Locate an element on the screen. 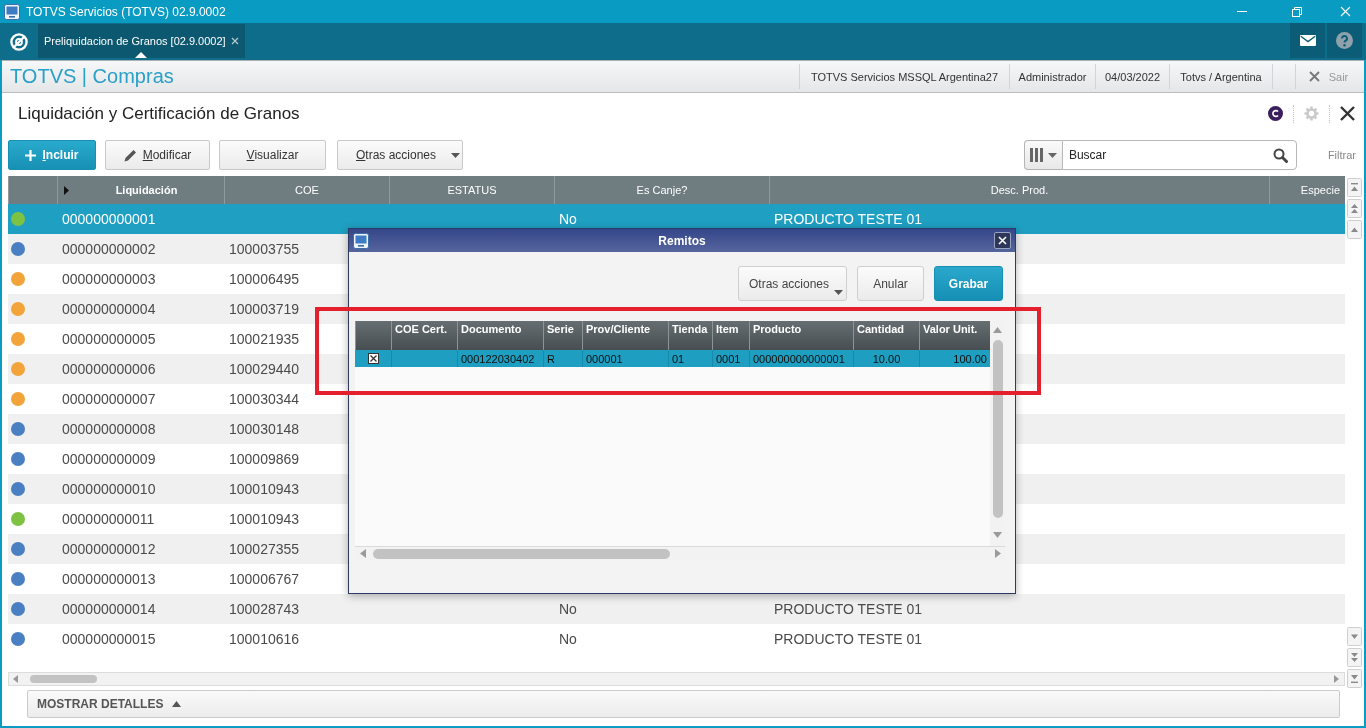 Image resolution: width=1366 pixels, height=728 pixels. page-title: Liquidación y Certificación de Granos is located at coordinates (159, 113).